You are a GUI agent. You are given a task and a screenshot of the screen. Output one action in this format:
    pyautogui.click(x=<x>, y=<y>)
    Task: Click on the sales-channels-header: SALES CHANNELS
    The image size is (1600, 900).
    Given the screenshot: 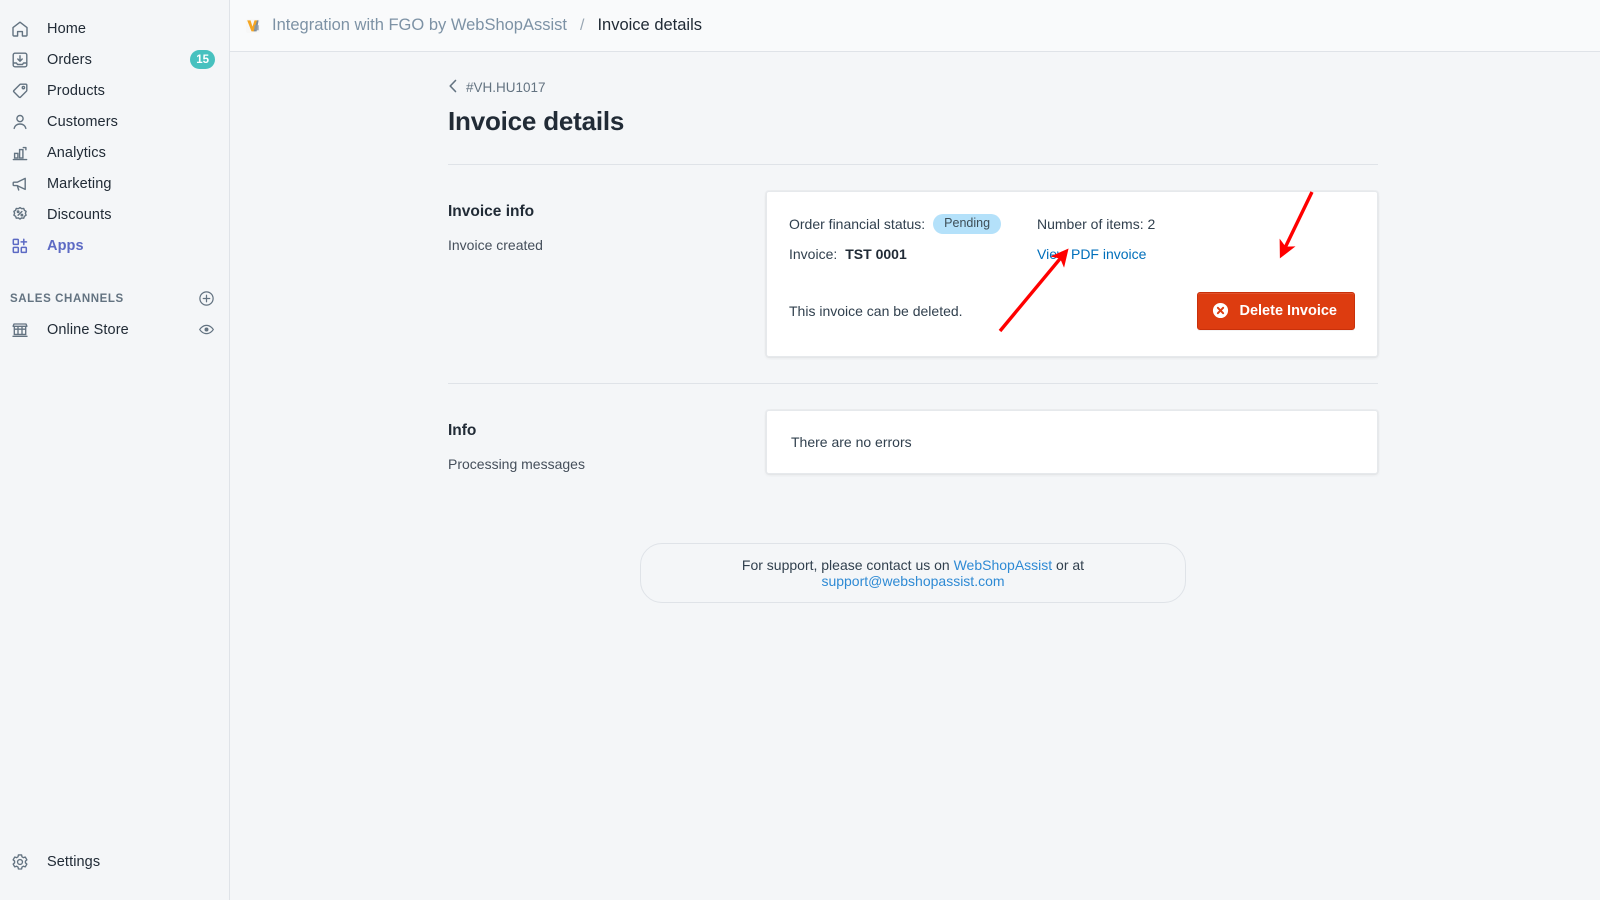 What is the action you would take?
    pyautogui.click(x=114, y=298)
    